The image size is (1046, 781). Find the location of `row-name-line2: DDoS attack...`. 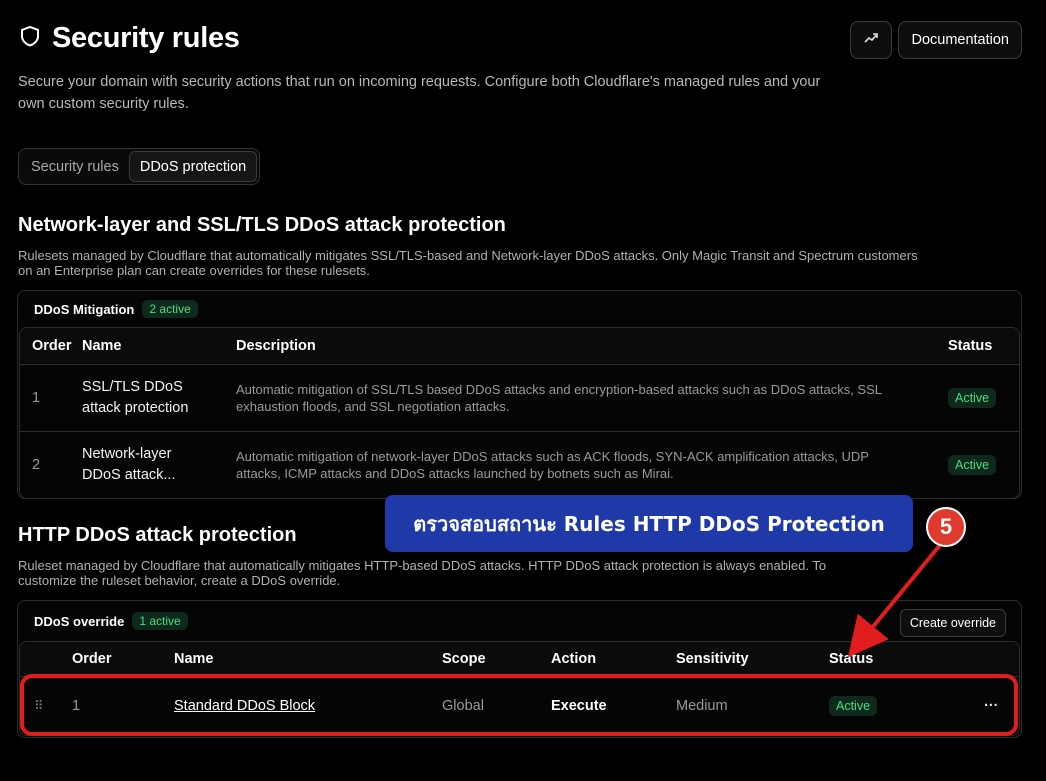

row-name-line2: DDoS attack... is located at coordinates (129, 475).